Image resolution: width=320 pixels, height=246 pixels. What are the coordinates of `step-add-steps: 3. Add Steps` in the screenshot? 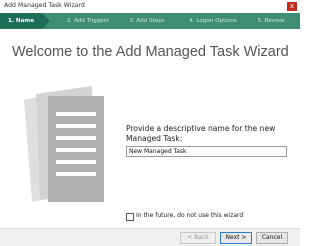 It's located at (147, 21).